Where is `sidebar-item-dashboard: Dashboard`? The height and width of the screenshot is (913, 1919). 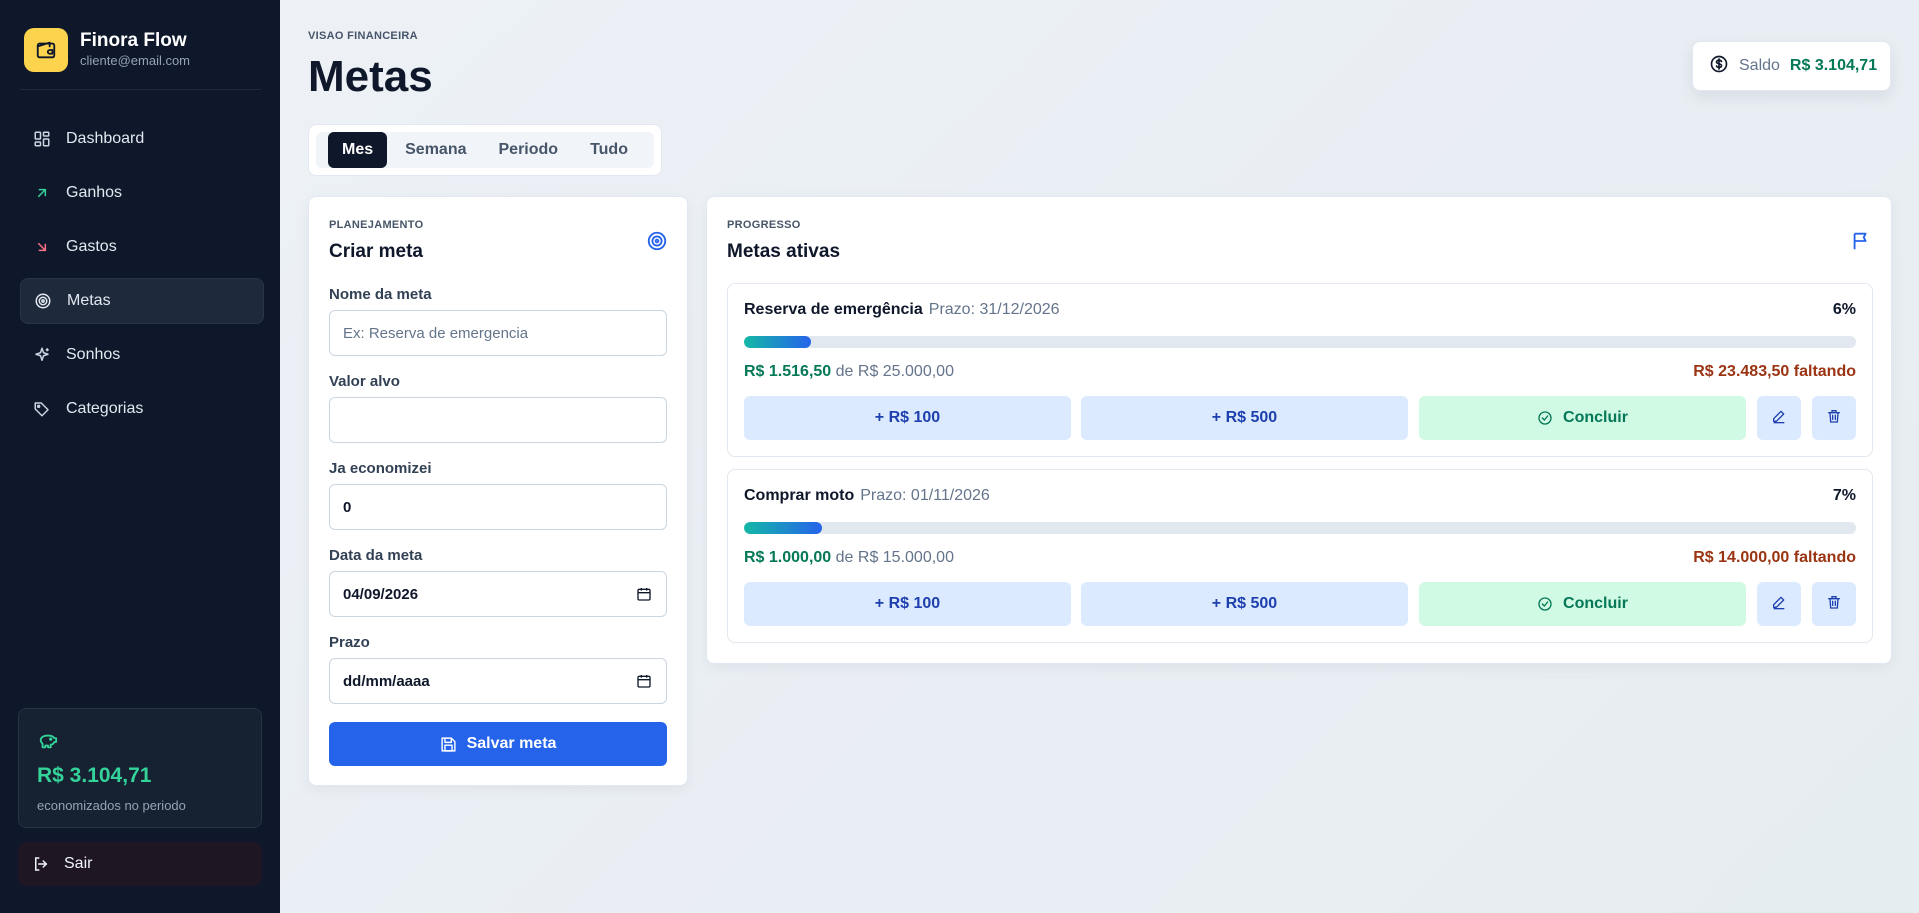 sidebar-item-dashboard: Dashboard is located at coordinates (142, 139).